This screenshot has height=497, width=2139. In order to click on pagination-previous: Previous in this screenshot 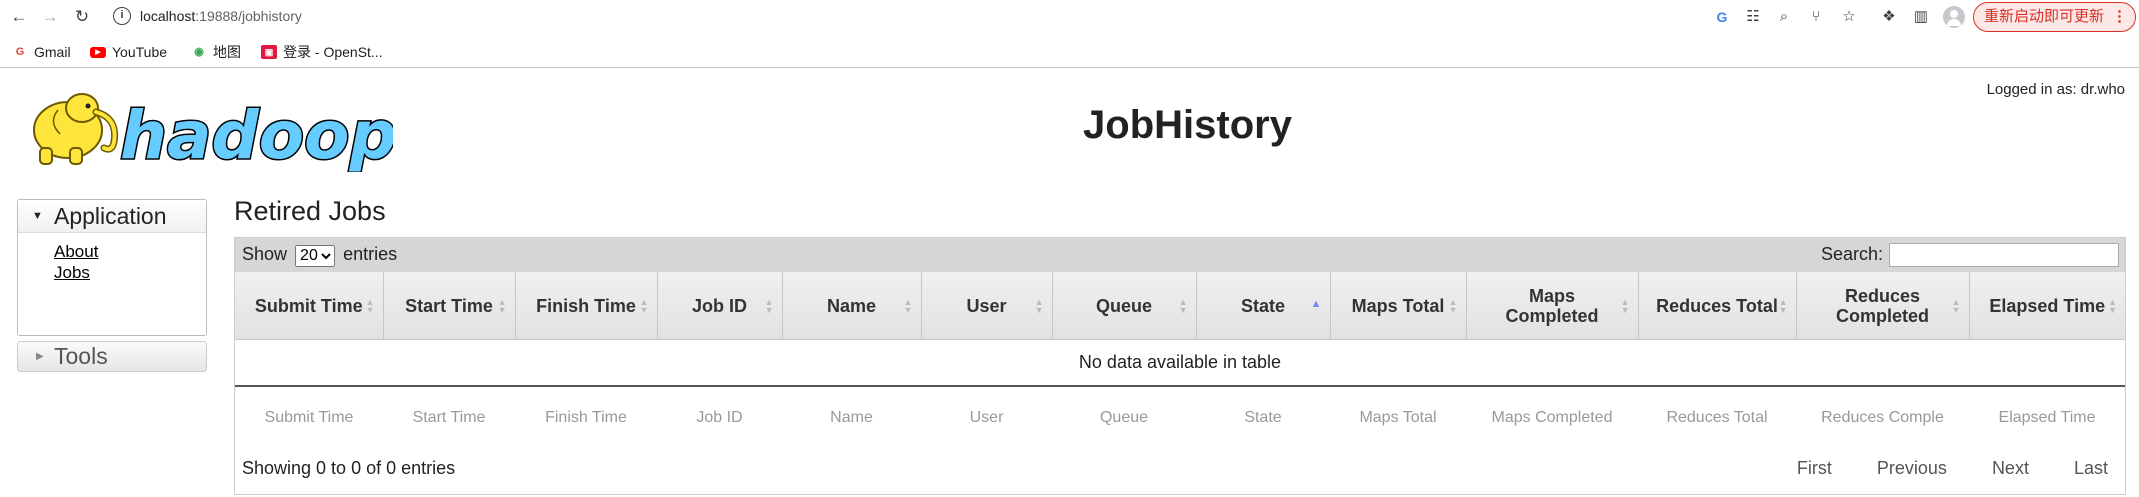, I will do `click(1912, 468)`.